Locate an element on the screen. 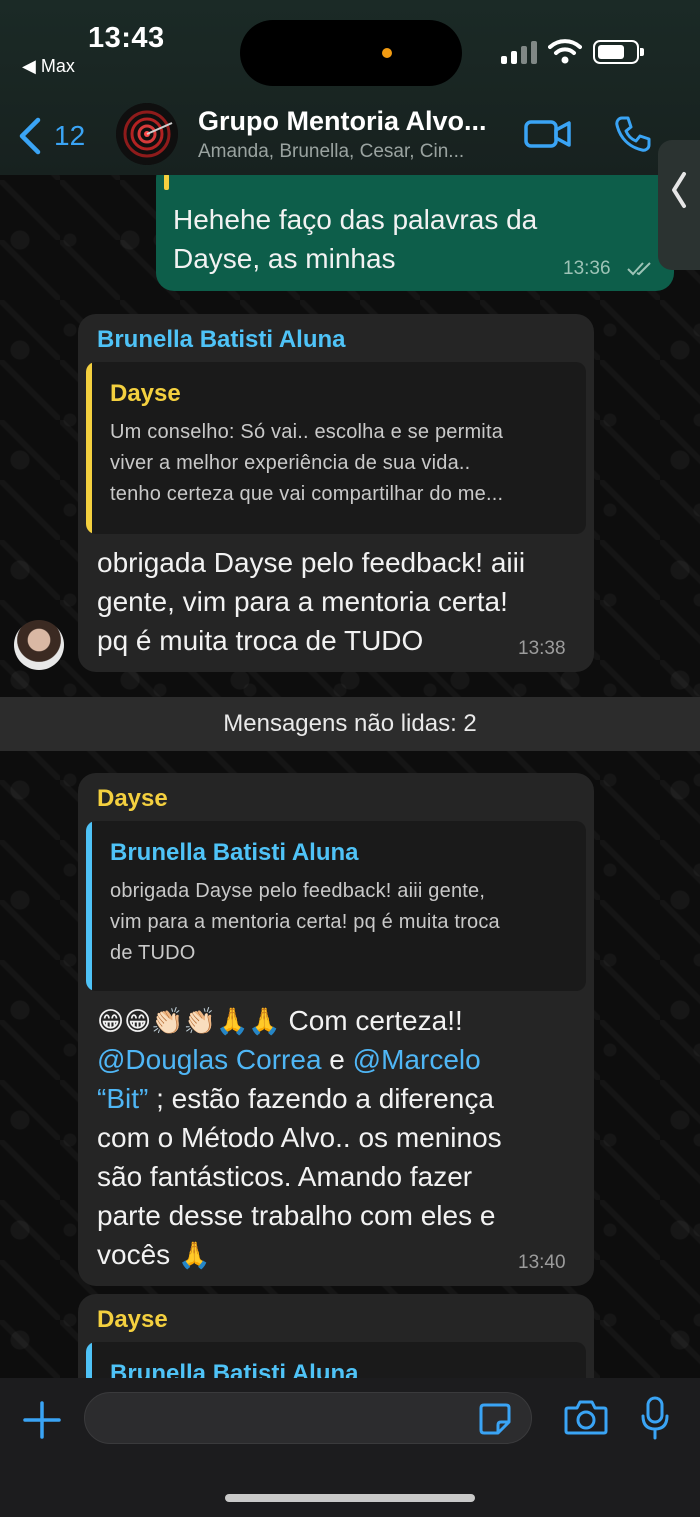 The width and height of the screenshot is (700, 1517). message-text-line: @Douglas Correa e @Marcelo is located at coordinates (289, 1059).